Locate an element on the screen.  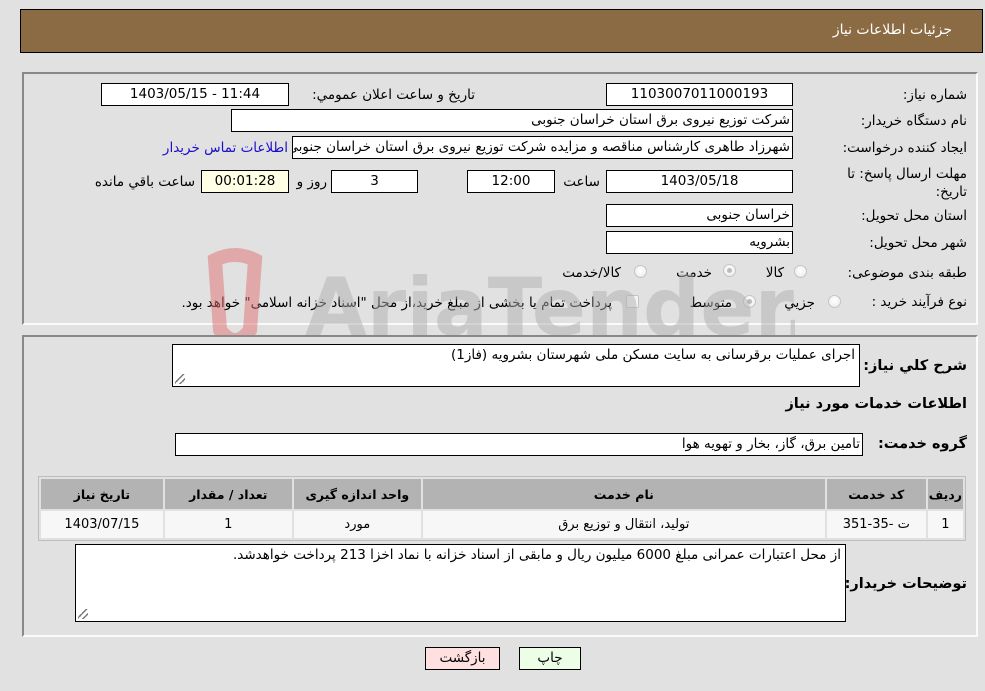
cell-unit: مورد is located at coordinates (357, 524).